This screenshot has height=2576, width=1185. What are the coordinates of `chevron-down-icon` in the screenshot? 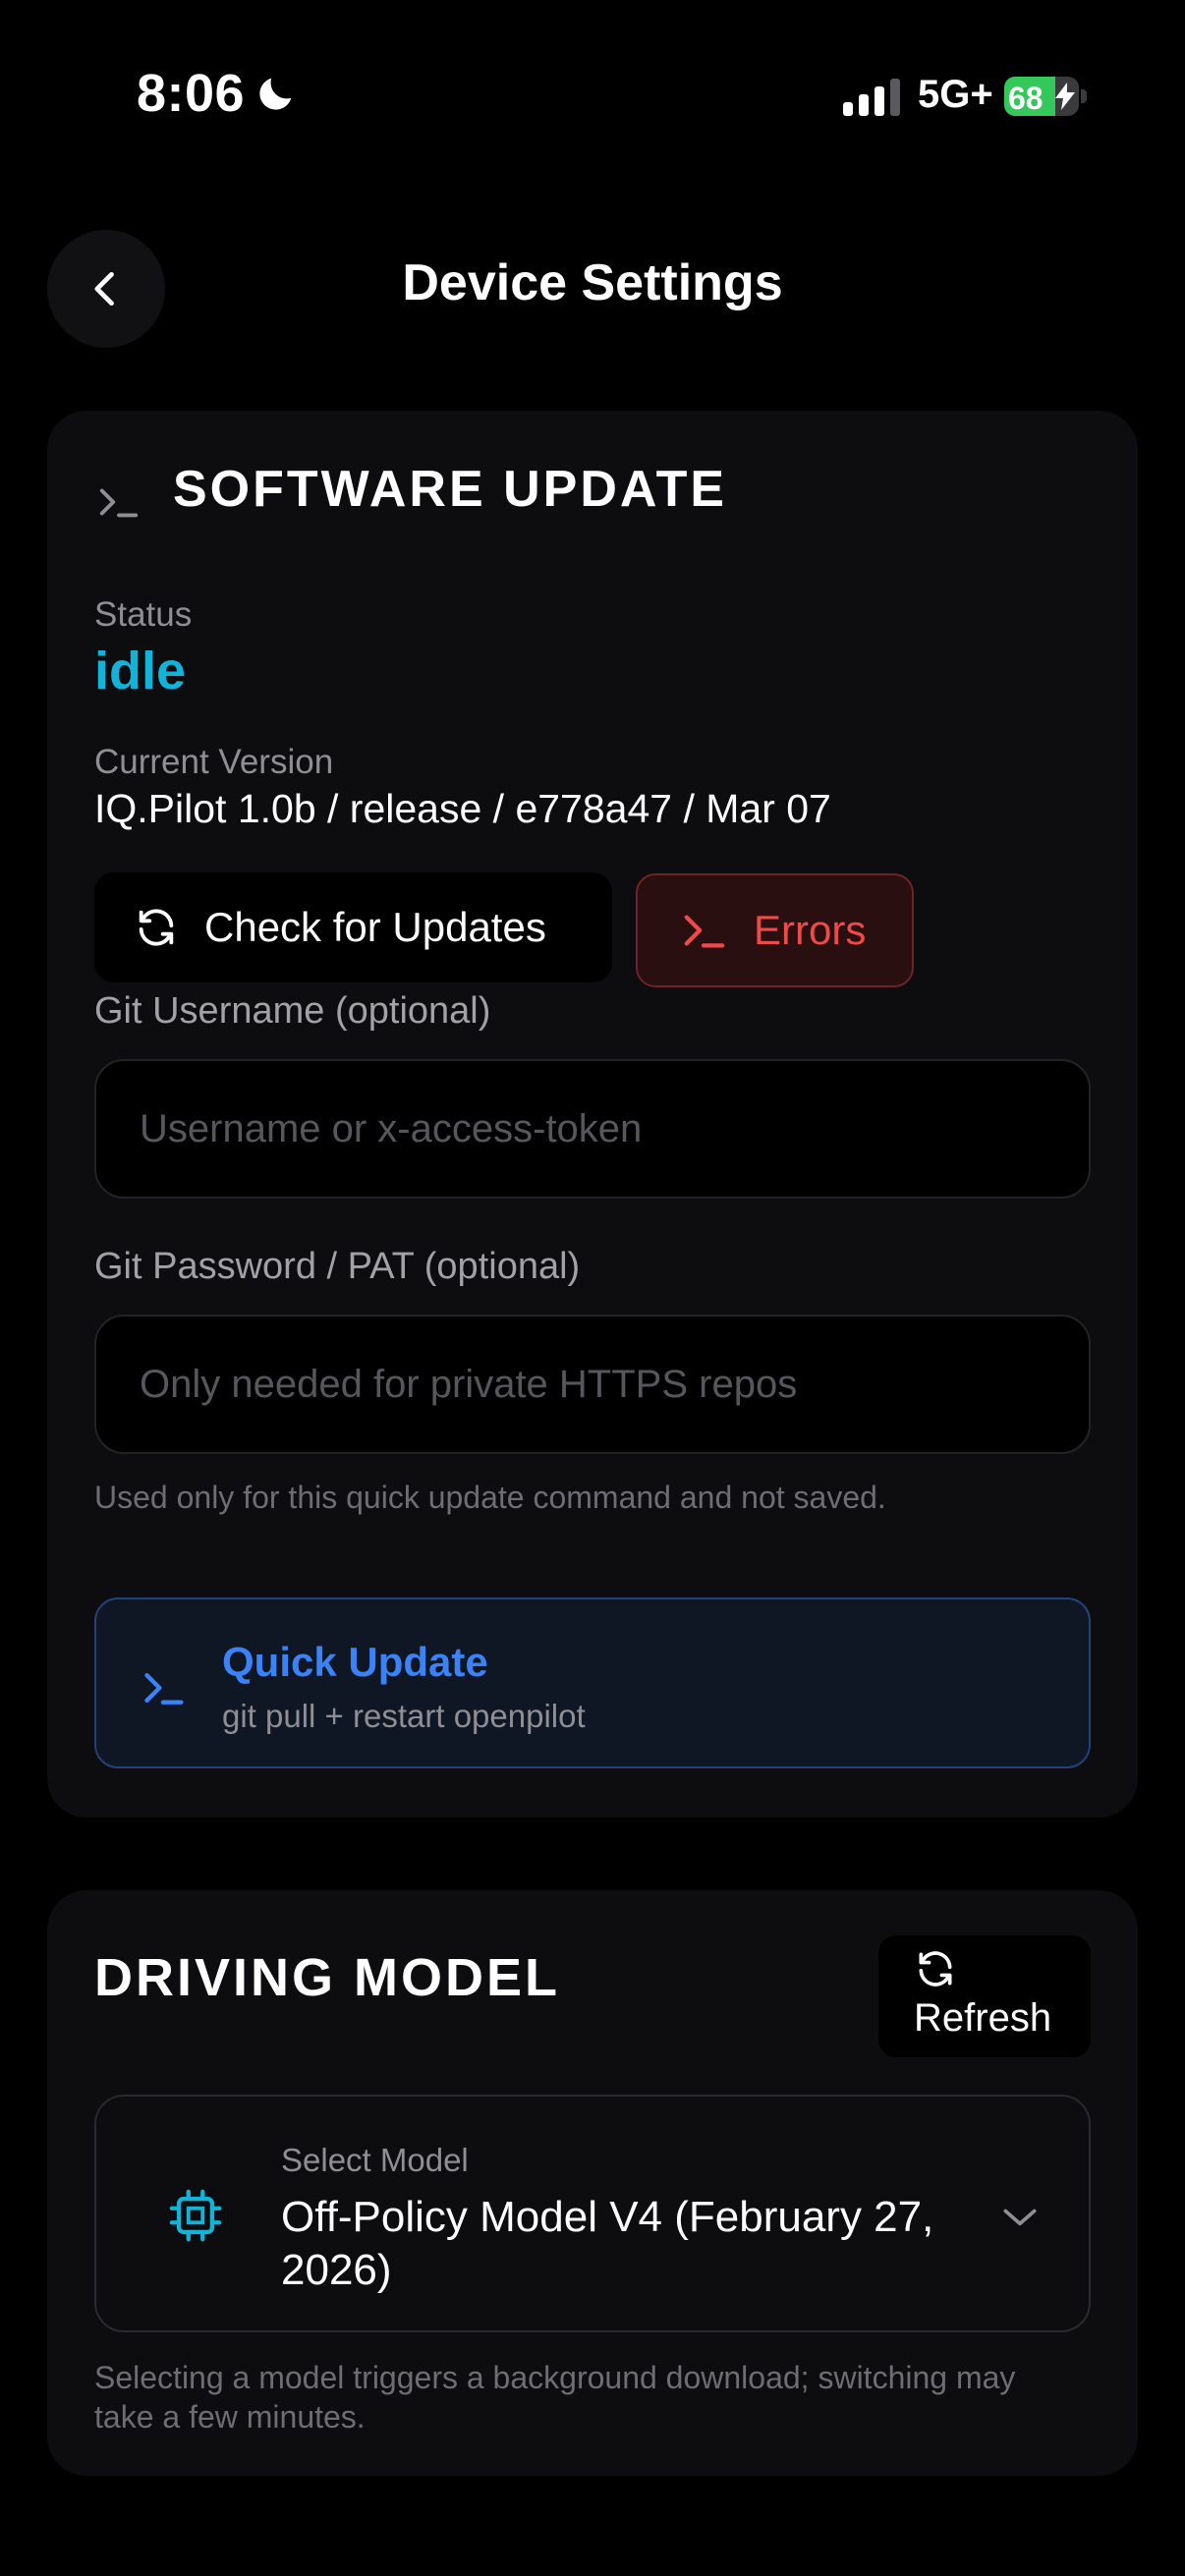 It's located at (1020, 2217).